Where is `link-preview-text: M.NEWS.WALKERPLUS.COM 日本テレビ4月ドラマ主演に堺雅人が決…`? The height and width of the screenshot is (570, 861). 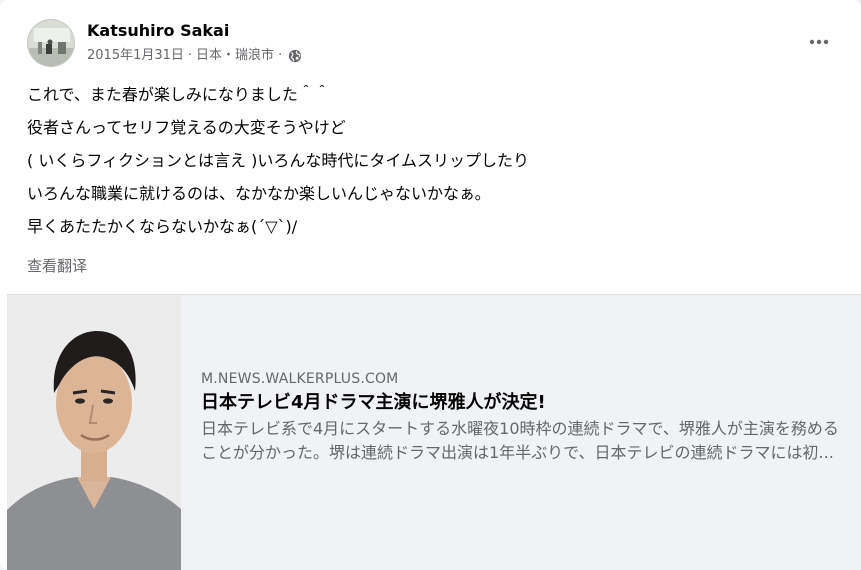 link-preview-text: M.NEWS.WALKERPLUS.COM 日本テレビ4月ドラマ主演に堺雅人が決… is located at coordinates (521, 417).